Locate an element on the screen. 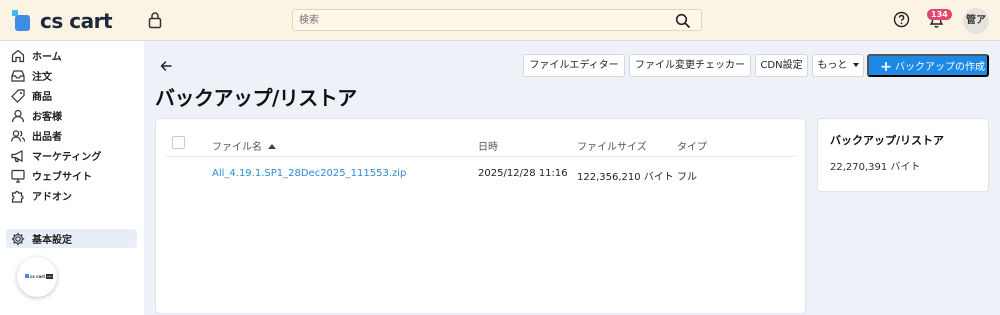  caret-down-icon is located at coordinates (855, 65).